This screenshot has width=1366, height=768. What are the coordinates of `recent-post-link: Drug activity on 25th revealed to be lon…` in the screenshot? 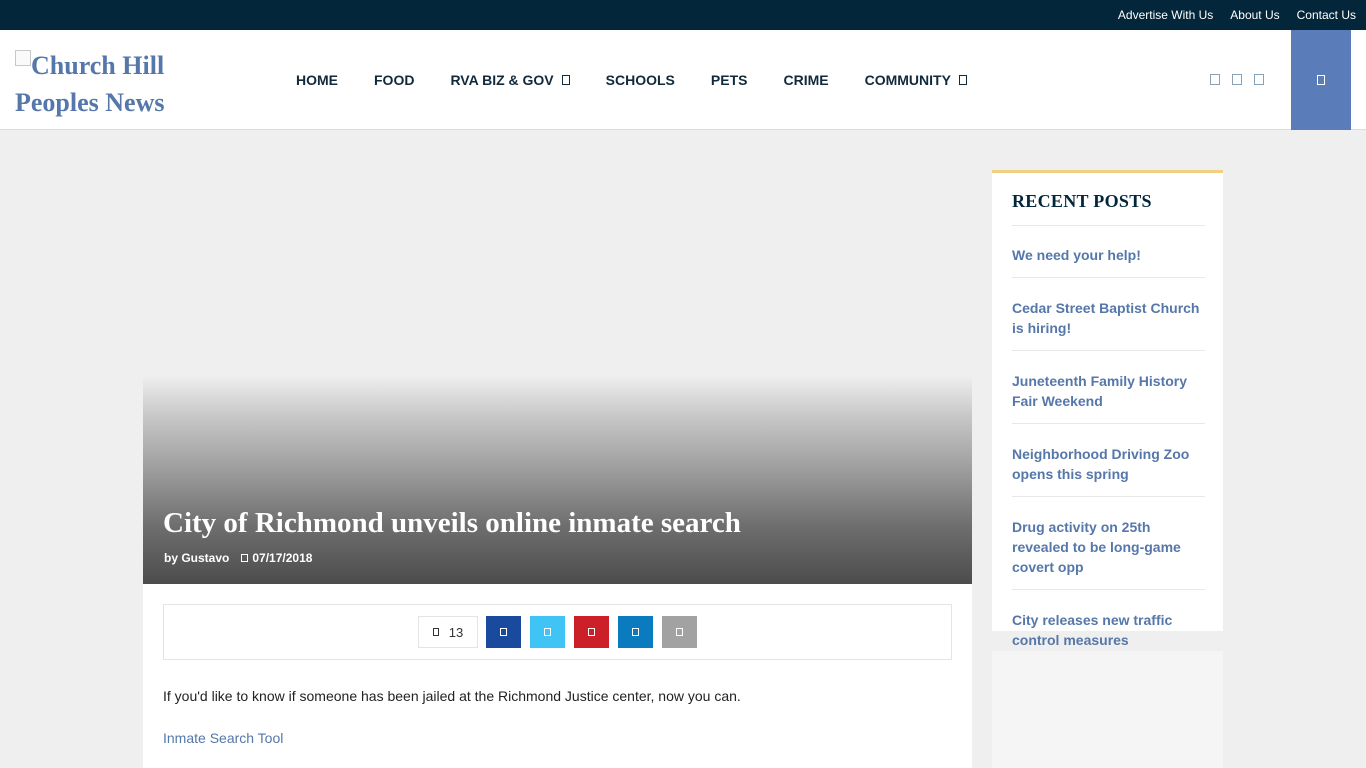 It's located at (1108, 547).